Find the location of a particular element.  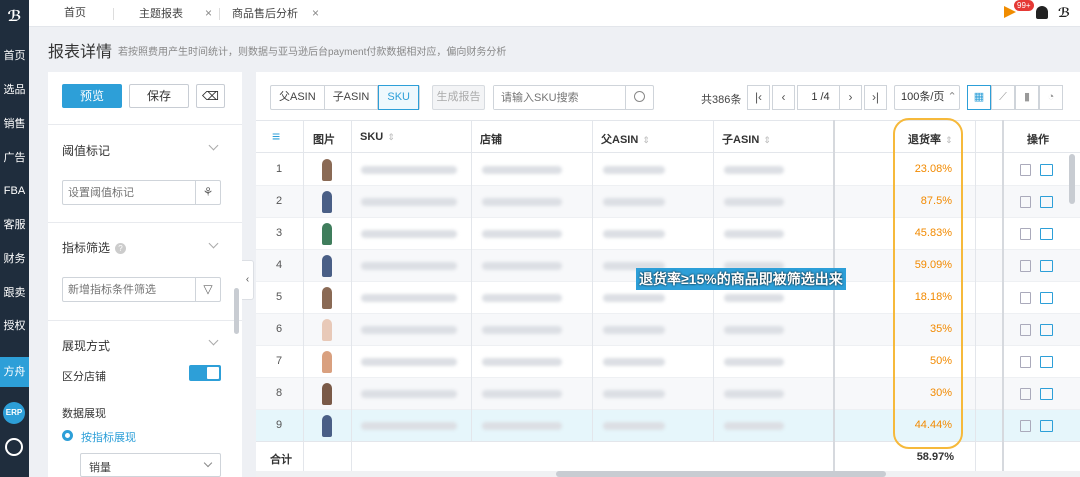

nav-item-fba: FBA is located at coordinates (14, 191).